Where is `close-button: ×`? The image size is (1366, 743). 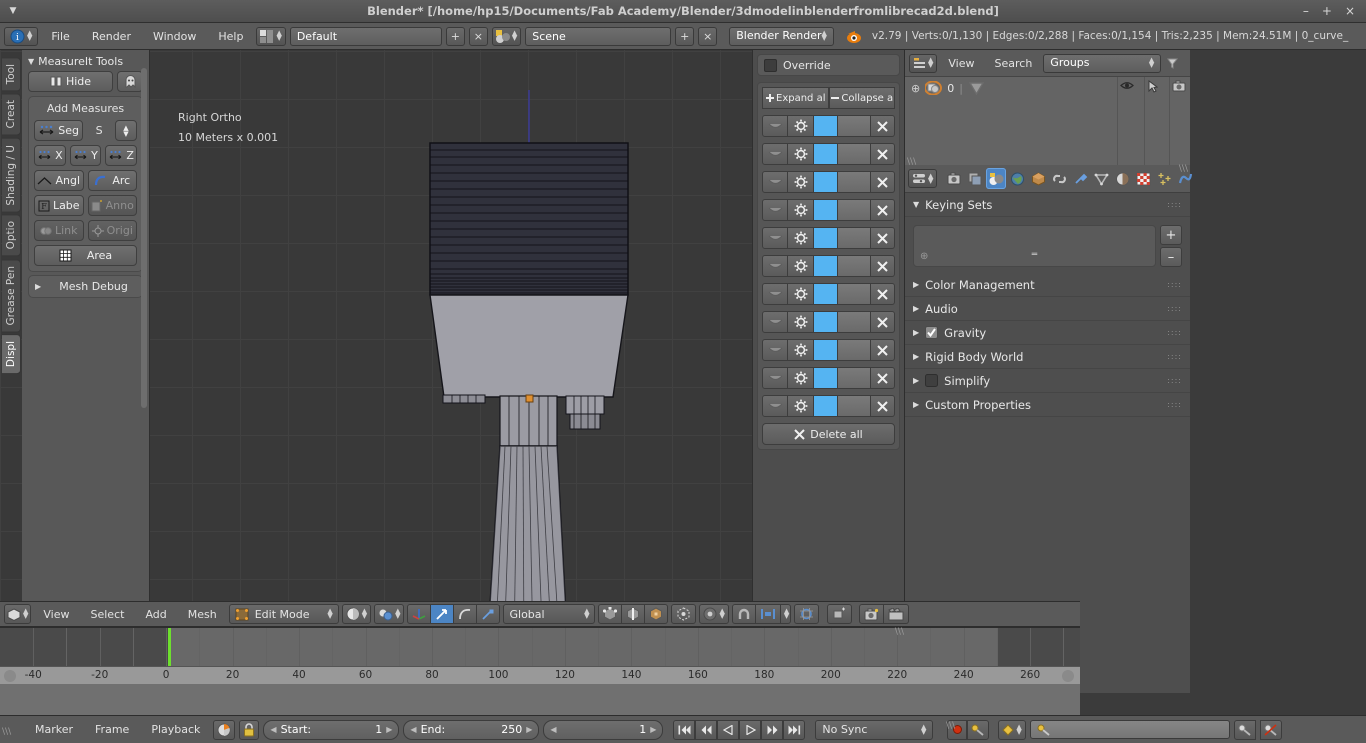
close-button: × is located at coordinates (1350, 11).